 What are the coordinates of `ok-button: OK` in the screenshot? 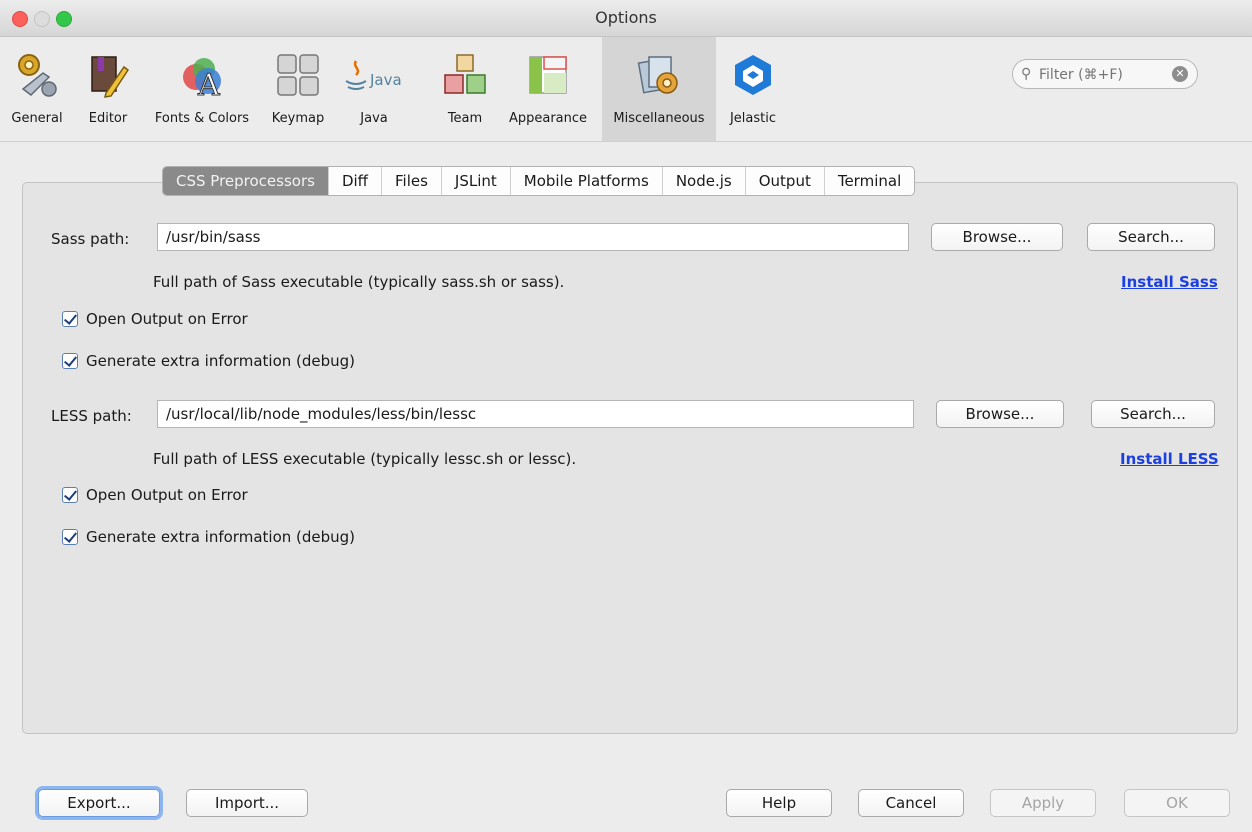 It's located at (1177, 803).